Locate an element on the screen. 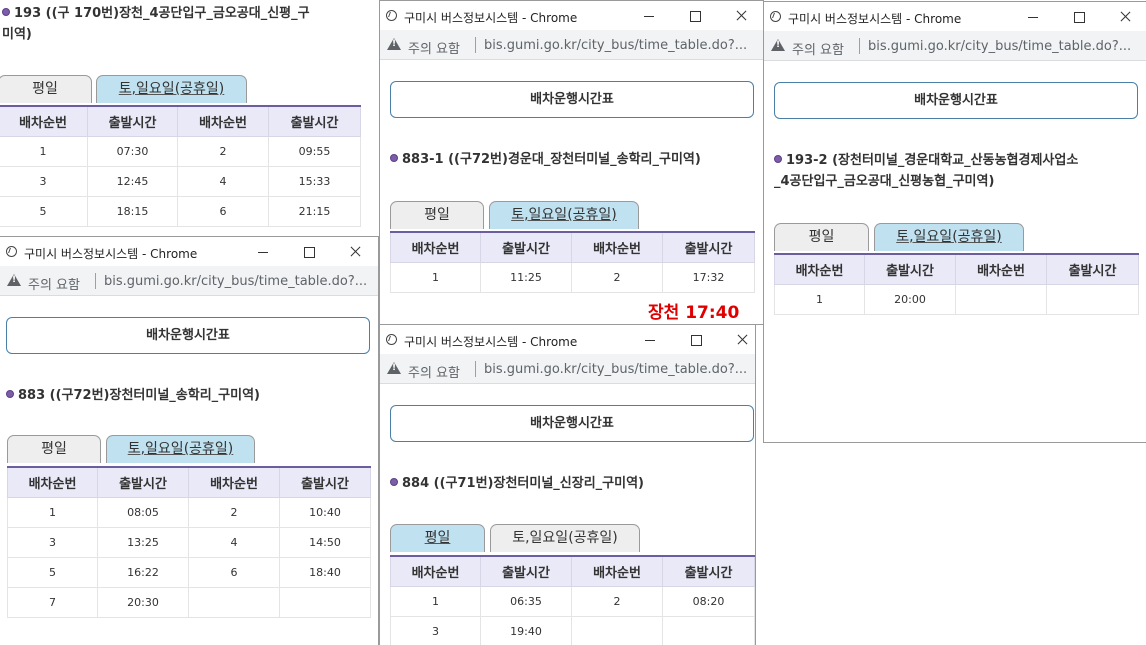 This screenshot has height=645, width=1146. table-row: 5 18:15 6 21:15 is located at coordinates (180, 211).